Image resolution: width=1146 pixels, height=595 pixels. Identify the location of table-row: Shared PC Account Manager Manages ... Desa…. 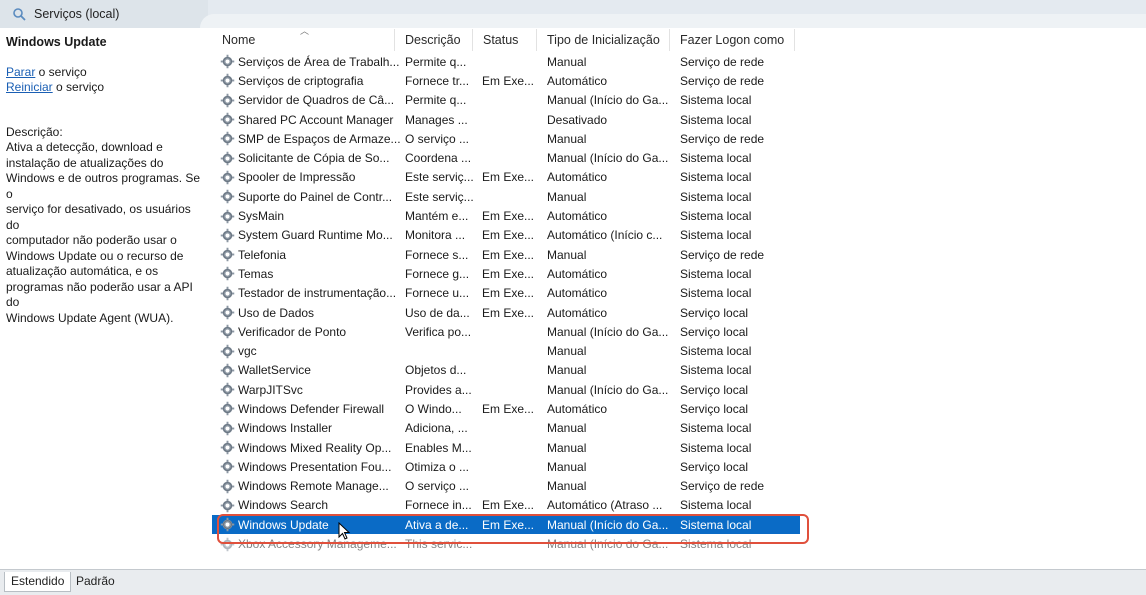
(506, 119).